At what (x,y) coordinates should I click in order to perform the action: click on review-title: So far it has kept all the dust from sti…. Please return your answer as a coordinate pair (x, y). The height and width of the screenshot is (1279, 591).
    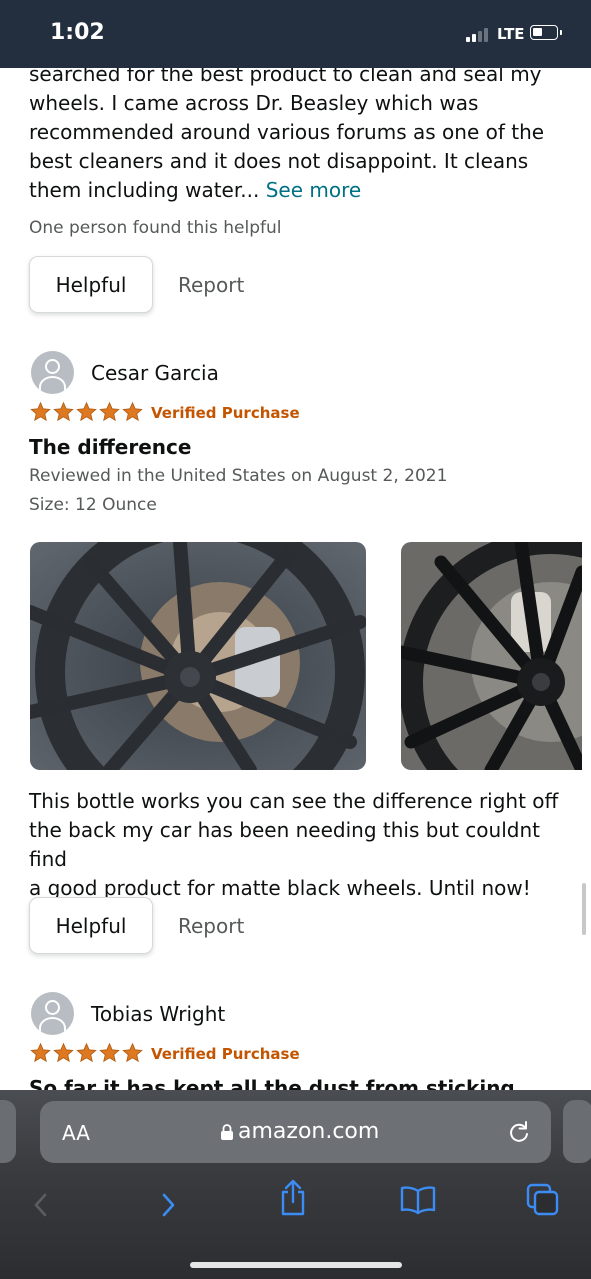
    Looking at the image, I should click on (272, 1083).